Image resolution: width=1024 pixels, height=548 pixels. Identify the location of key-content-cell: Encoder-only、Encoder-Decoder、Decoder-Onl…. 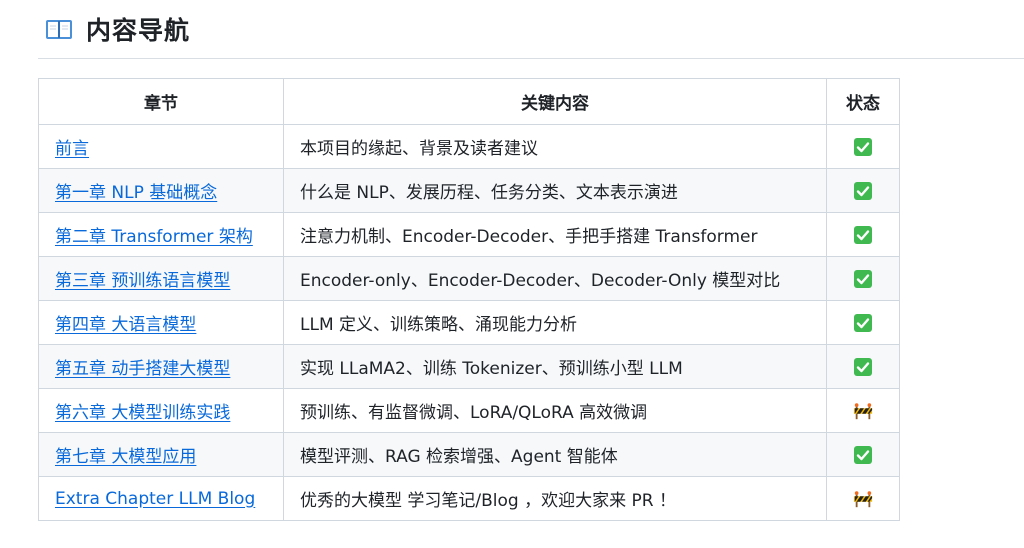
(555, 278).